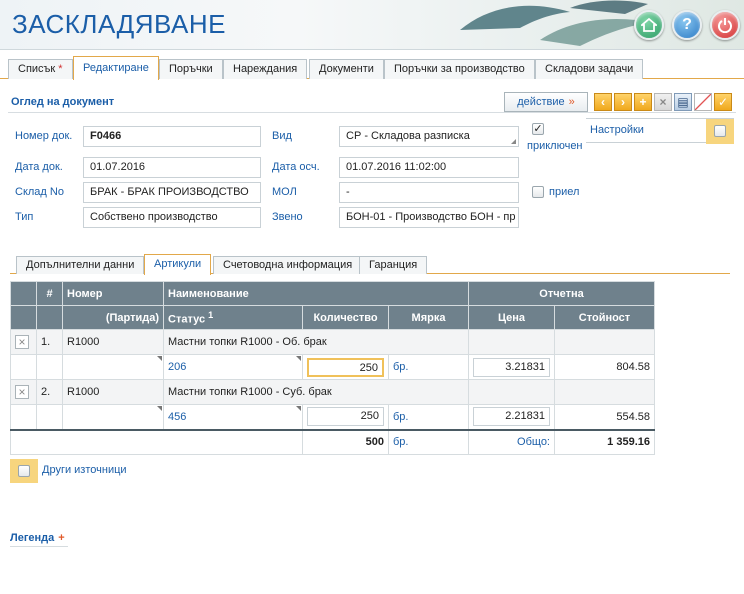 Image resolution: width=744 pixels, height=594 pixels. I want to click on action-button: действие», so click(546, 102).